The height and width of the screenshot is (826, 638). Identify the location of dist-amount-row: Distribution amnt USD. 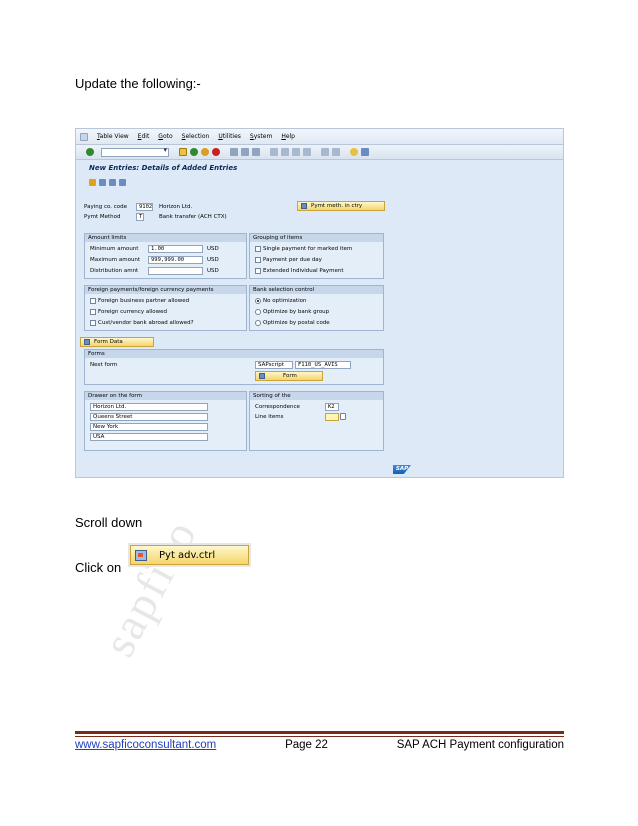
(154, 270).